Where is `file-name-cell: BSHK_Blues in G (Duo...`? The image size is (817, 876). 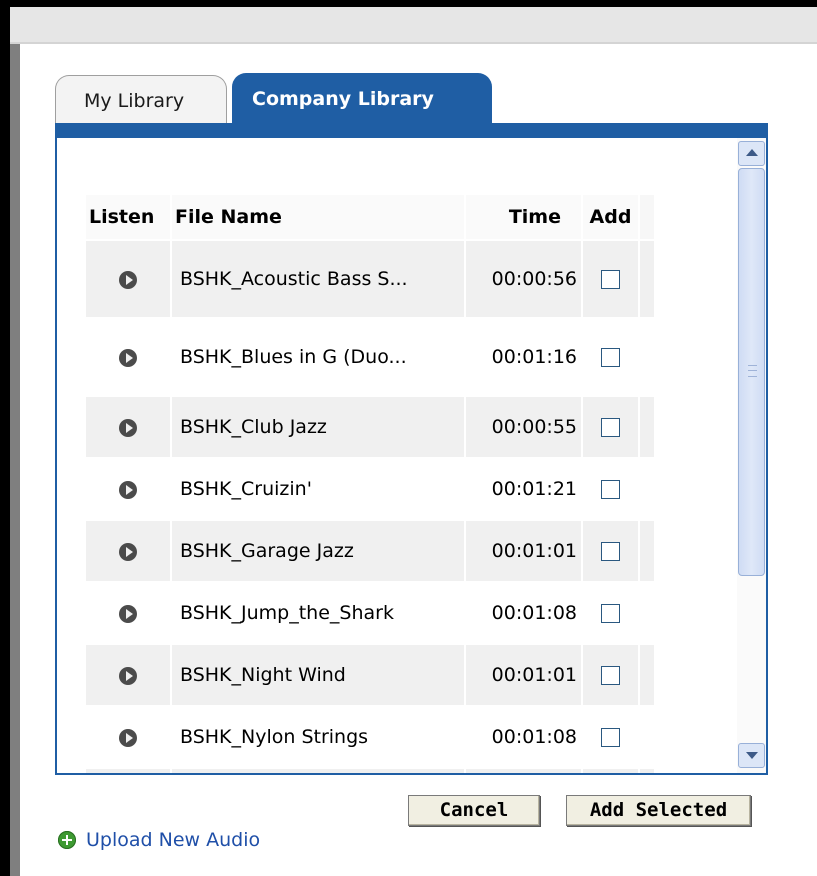 file-name-cell: BSHK_Blues in G (Duo... is located at coordinates (318, 357).